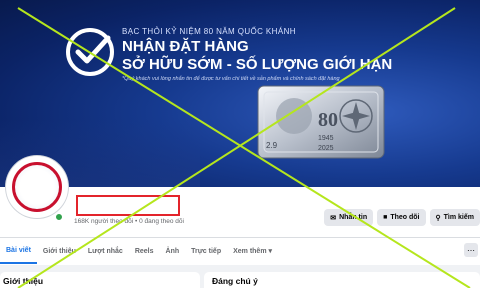 This screenshot has height=288, width=480. I want to click on search-button: ⚲ Tìm kiếm, so click(454, 217).